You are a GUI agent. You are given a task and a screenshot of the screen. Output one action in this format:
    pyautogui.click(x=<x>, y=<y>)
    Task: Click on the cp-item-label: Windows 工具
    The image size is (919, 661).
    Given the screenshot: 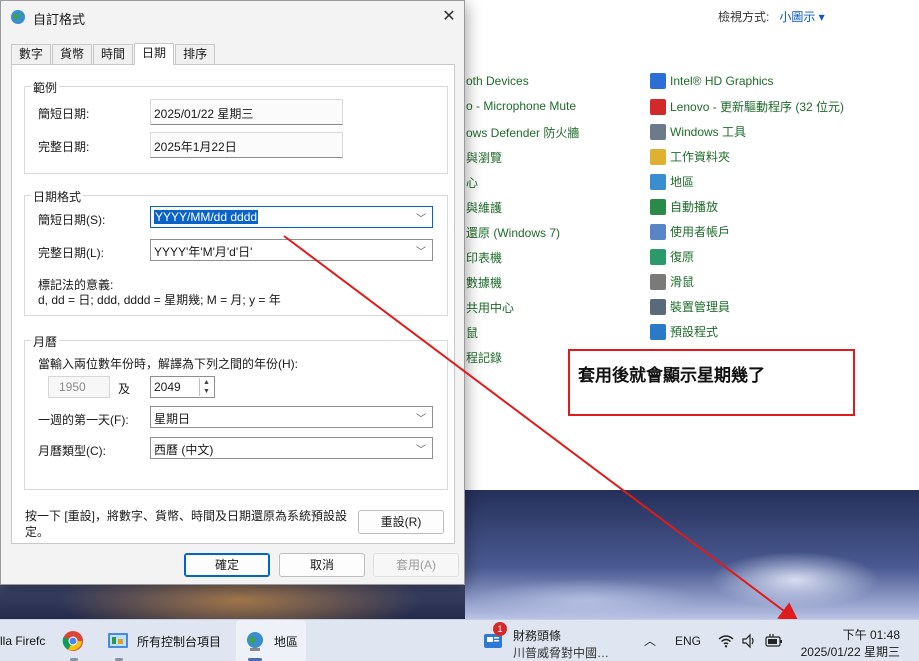 What is the action you would take?
    pyautogui.click(x=708, y=131)
    